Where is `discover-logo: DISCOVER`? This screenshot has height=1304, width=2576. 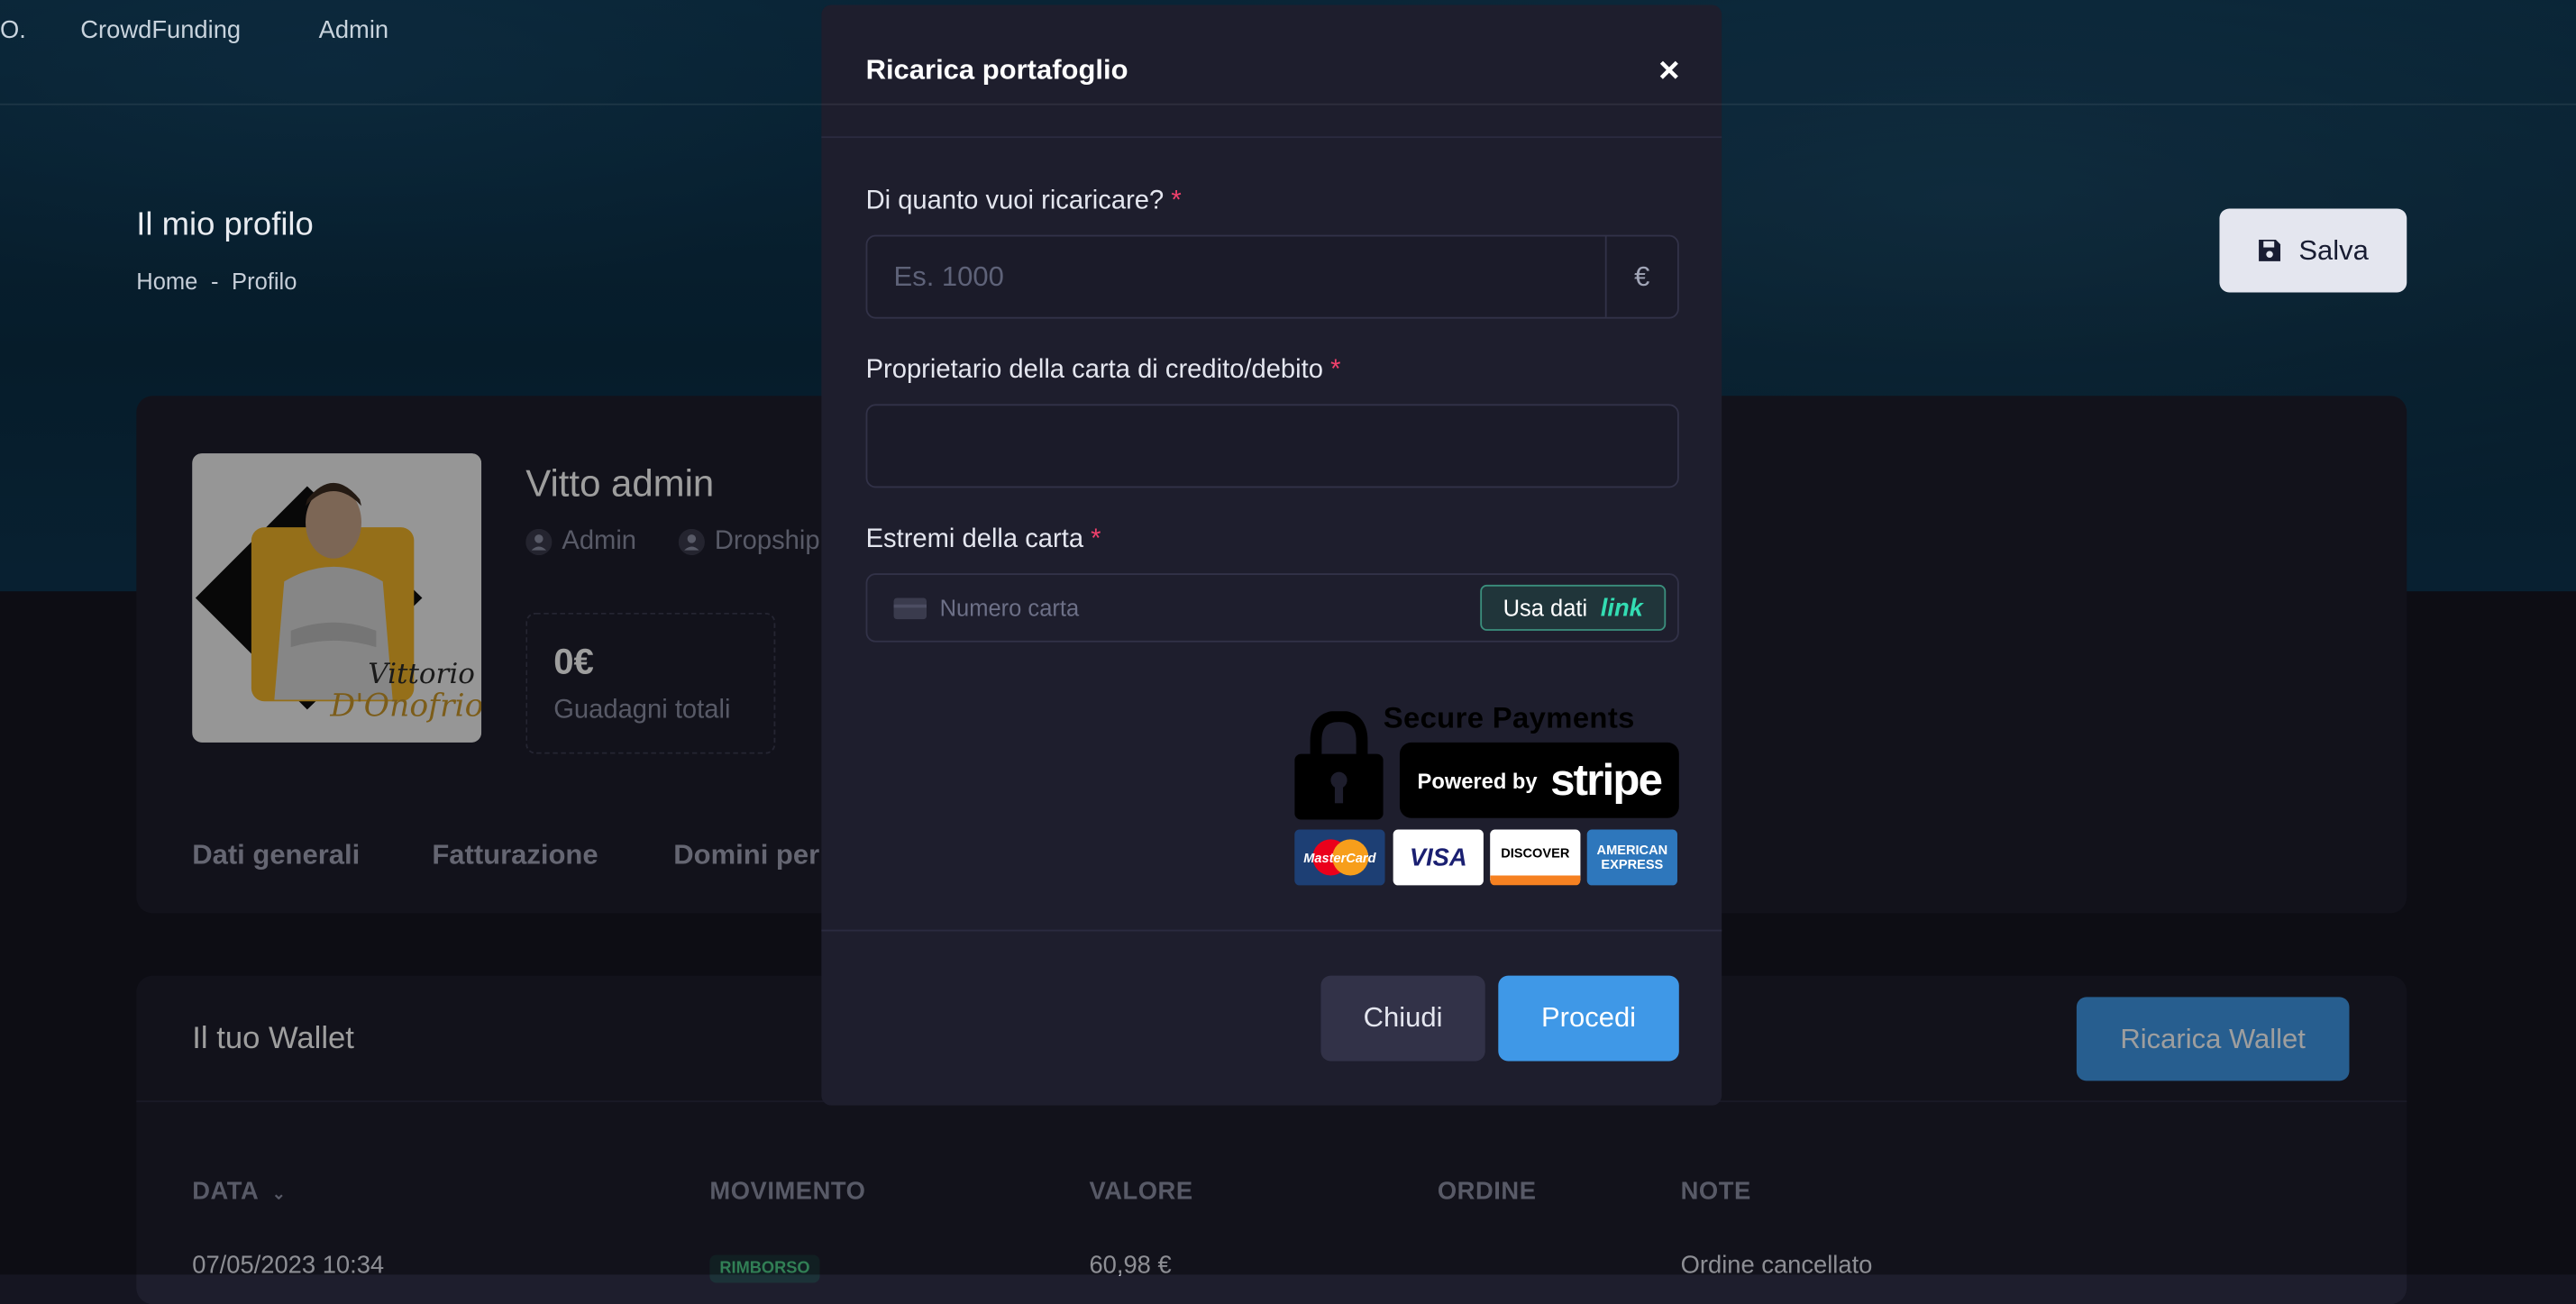 discover-logo: DISCOVER is located at coordinates (1535, 858).